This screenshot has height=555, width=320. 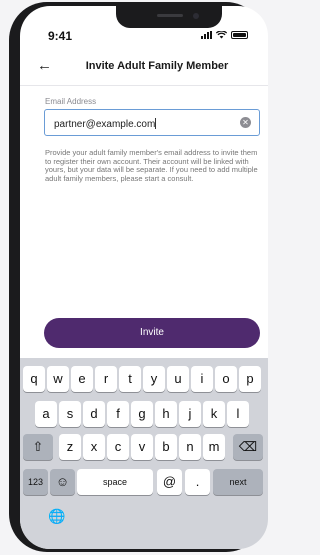 I want to click on key-j: j, so click(x=190, y=414).